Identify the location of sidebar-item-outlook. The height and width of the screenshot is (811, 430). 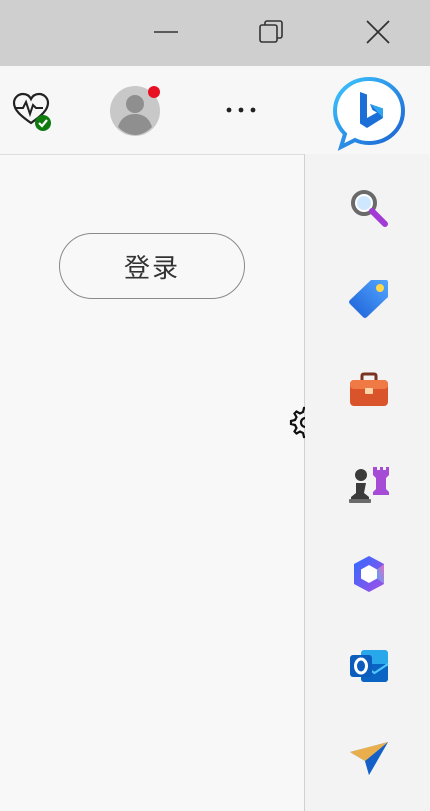
(369, 666).